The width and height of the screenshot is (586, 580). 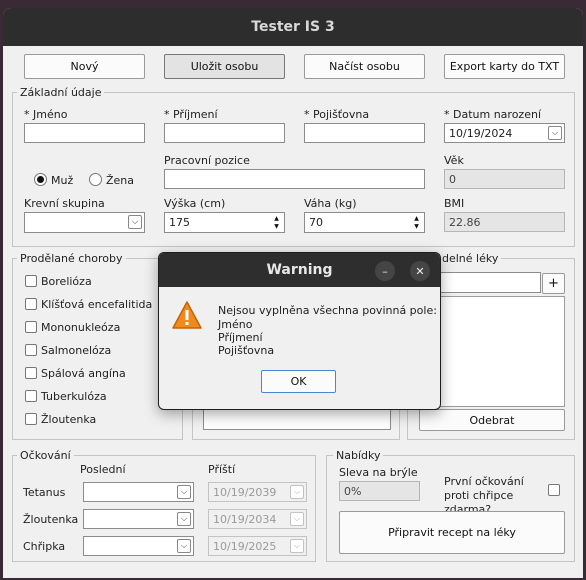 I want to click on vacc-row-label: Chřipka, so click(x=44, y=546).